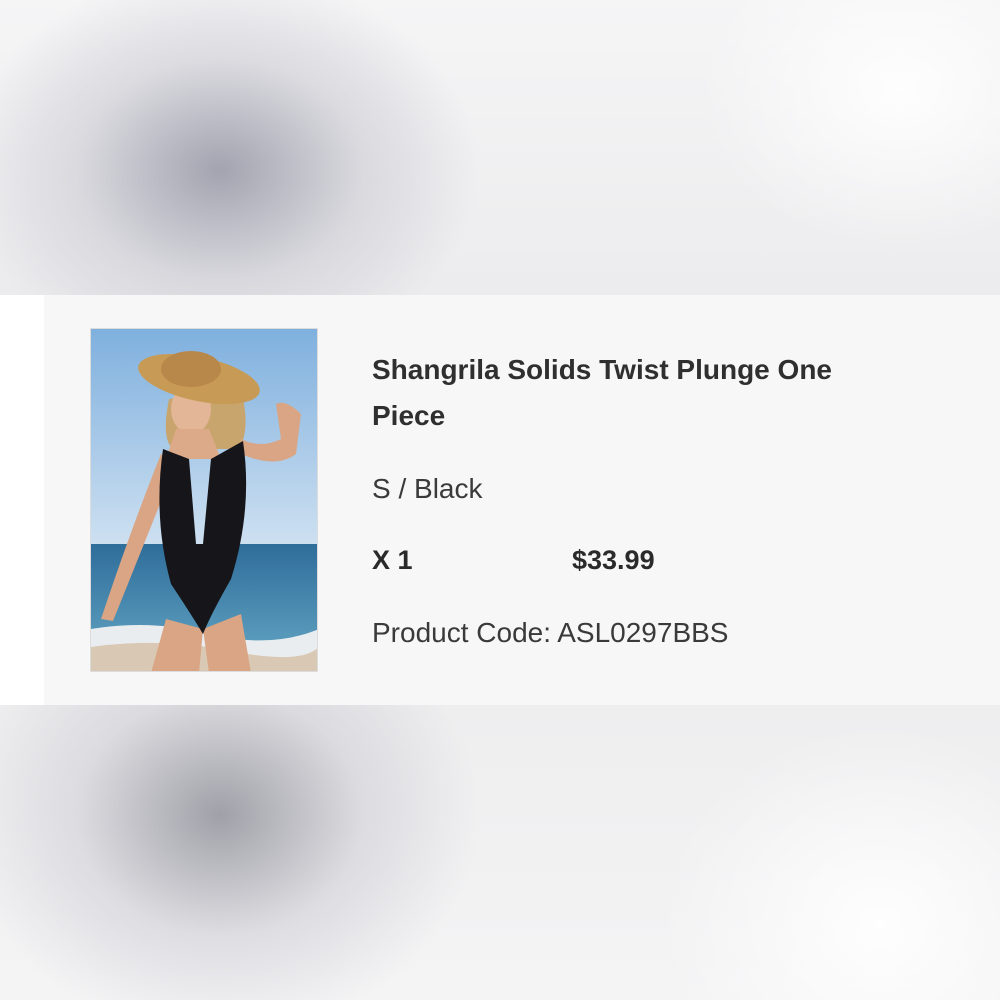 Image resolution: width=1000 pixels, height=1000 pixels. I want to click on product-quantity: X 1, so click(392, 560).